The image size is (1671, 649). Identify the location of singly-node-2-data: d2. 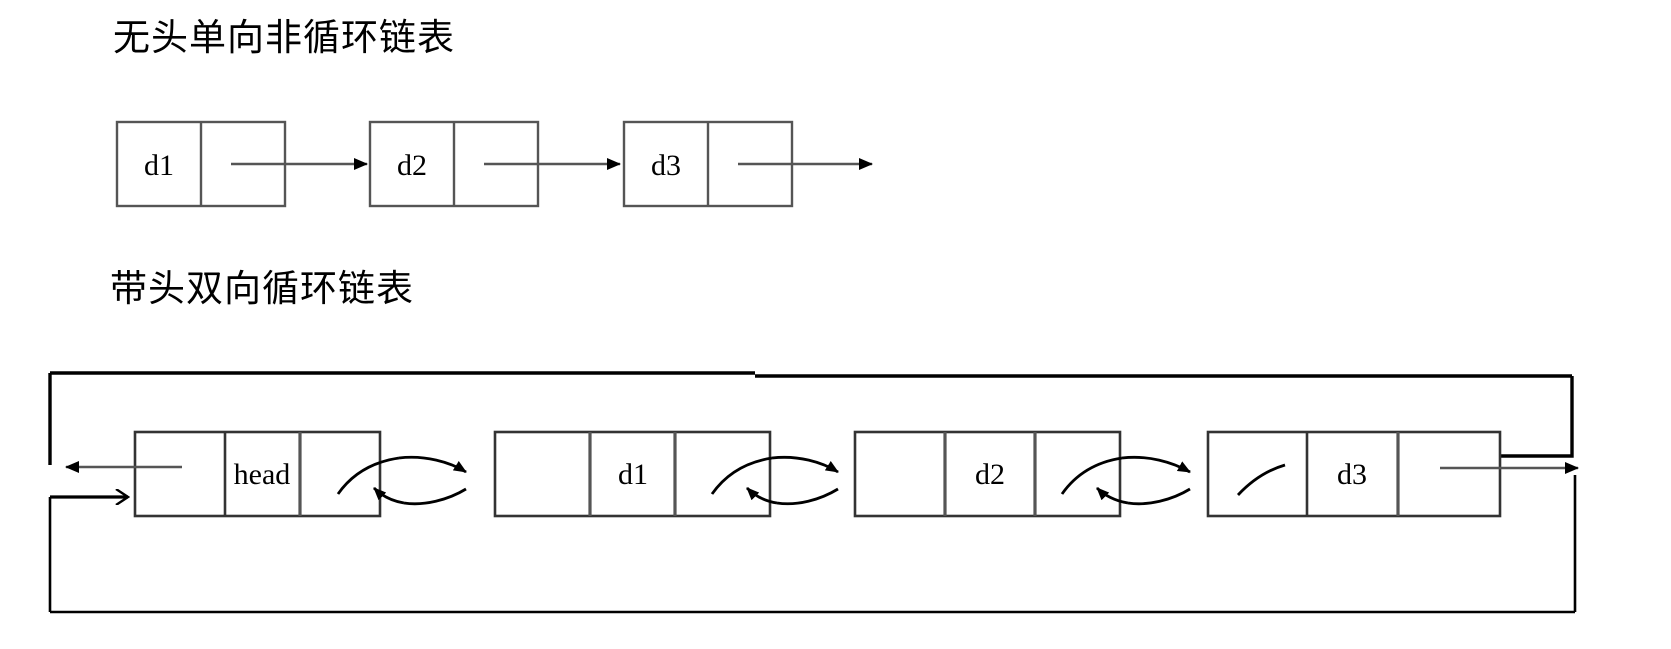
(412, 165).